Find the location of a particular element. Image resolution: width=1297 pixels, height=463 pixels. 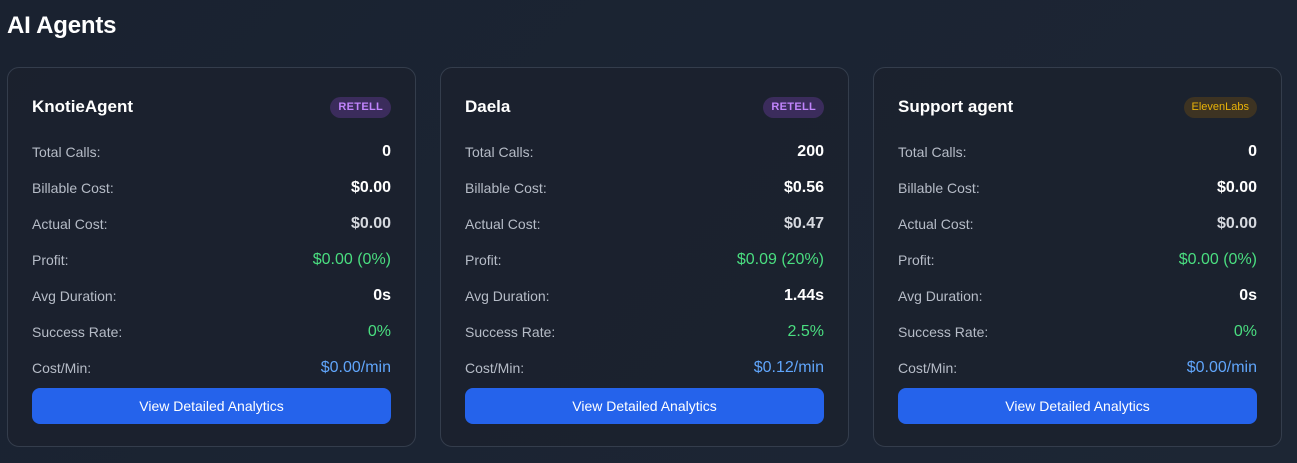

cost-per-min-value: $0.12/min is located at coordinates (788, 367).